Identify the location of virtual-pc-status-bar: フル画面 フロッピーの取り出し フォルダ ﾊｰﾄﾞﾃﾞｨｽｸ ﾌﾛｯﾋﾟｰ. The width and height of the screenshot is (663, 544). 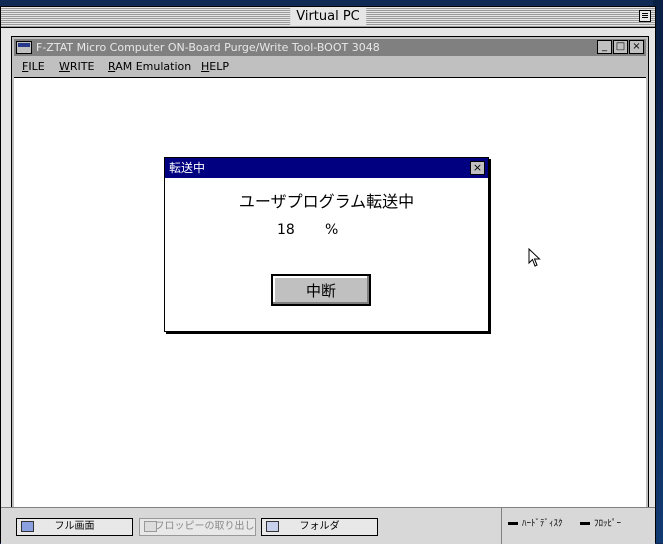
(328, 525).